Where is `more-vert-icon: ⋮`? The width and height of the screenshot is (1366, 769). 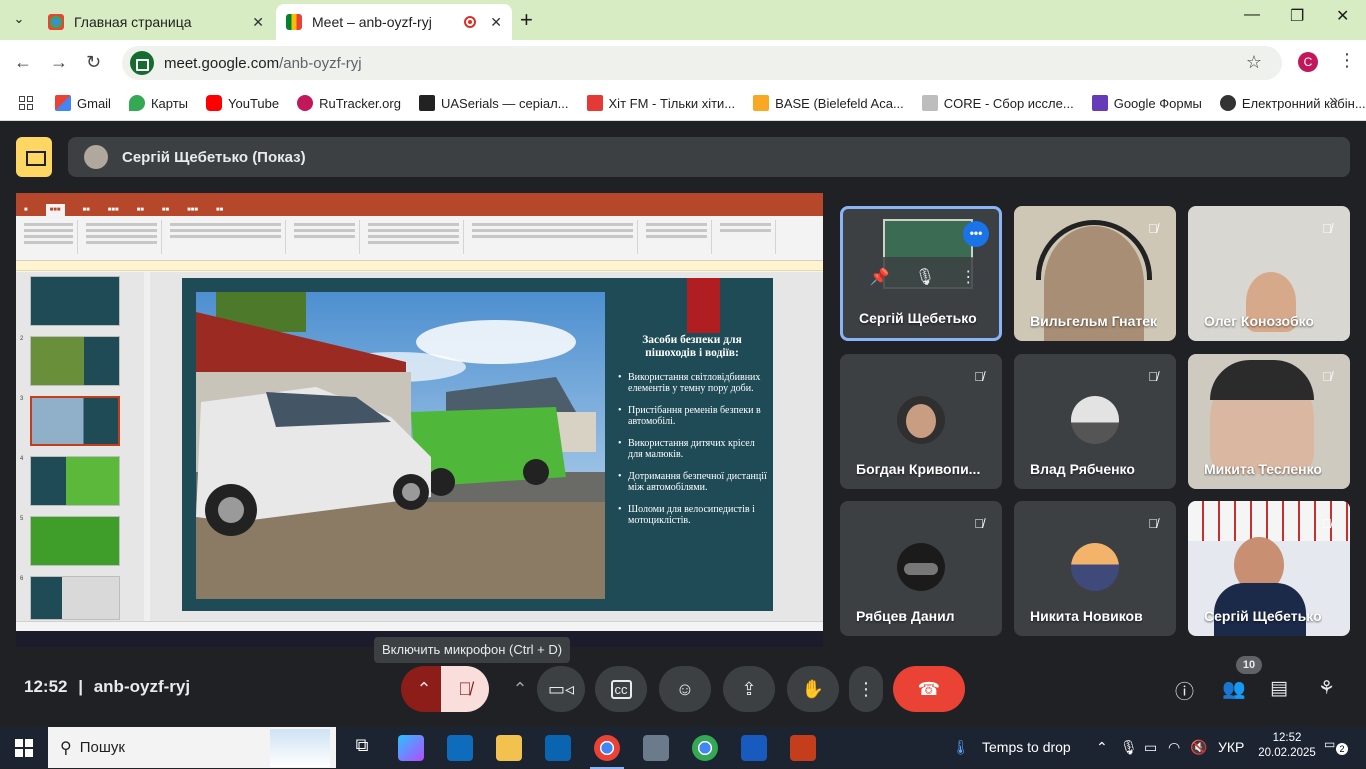
more-vert-icon: ⋮ is located at coordinates (968, 277).